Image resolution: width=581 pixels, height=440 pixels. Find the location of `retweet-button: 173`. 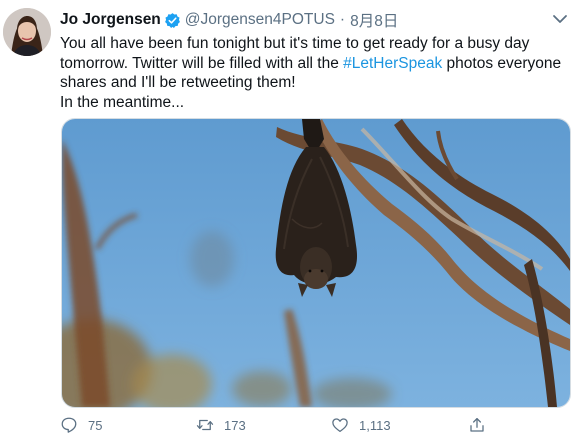

retweet-button: 173 is located at coordinates (221, 425).